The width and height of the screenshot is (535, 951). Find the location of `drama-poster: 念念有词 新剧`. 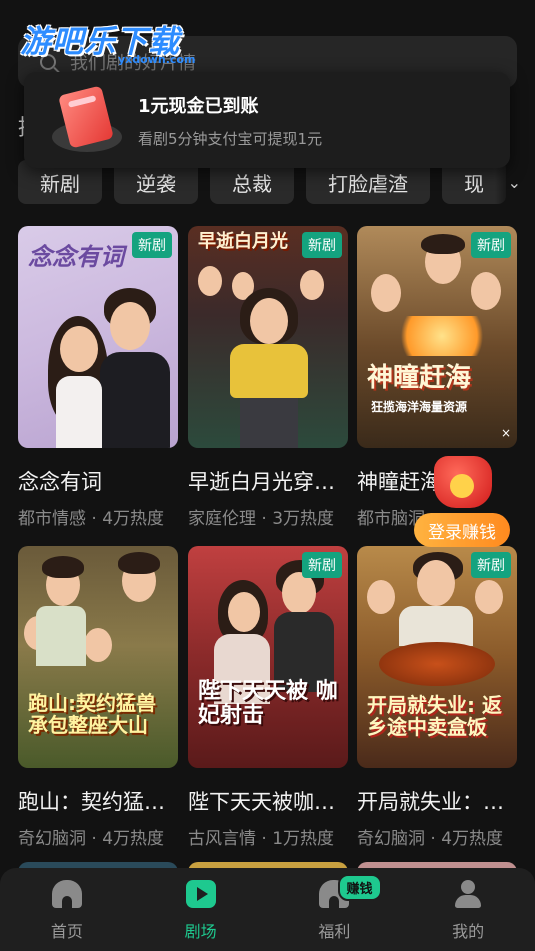

drama-poster: 念念有词 新剧 is located at coordinates (98, 337).